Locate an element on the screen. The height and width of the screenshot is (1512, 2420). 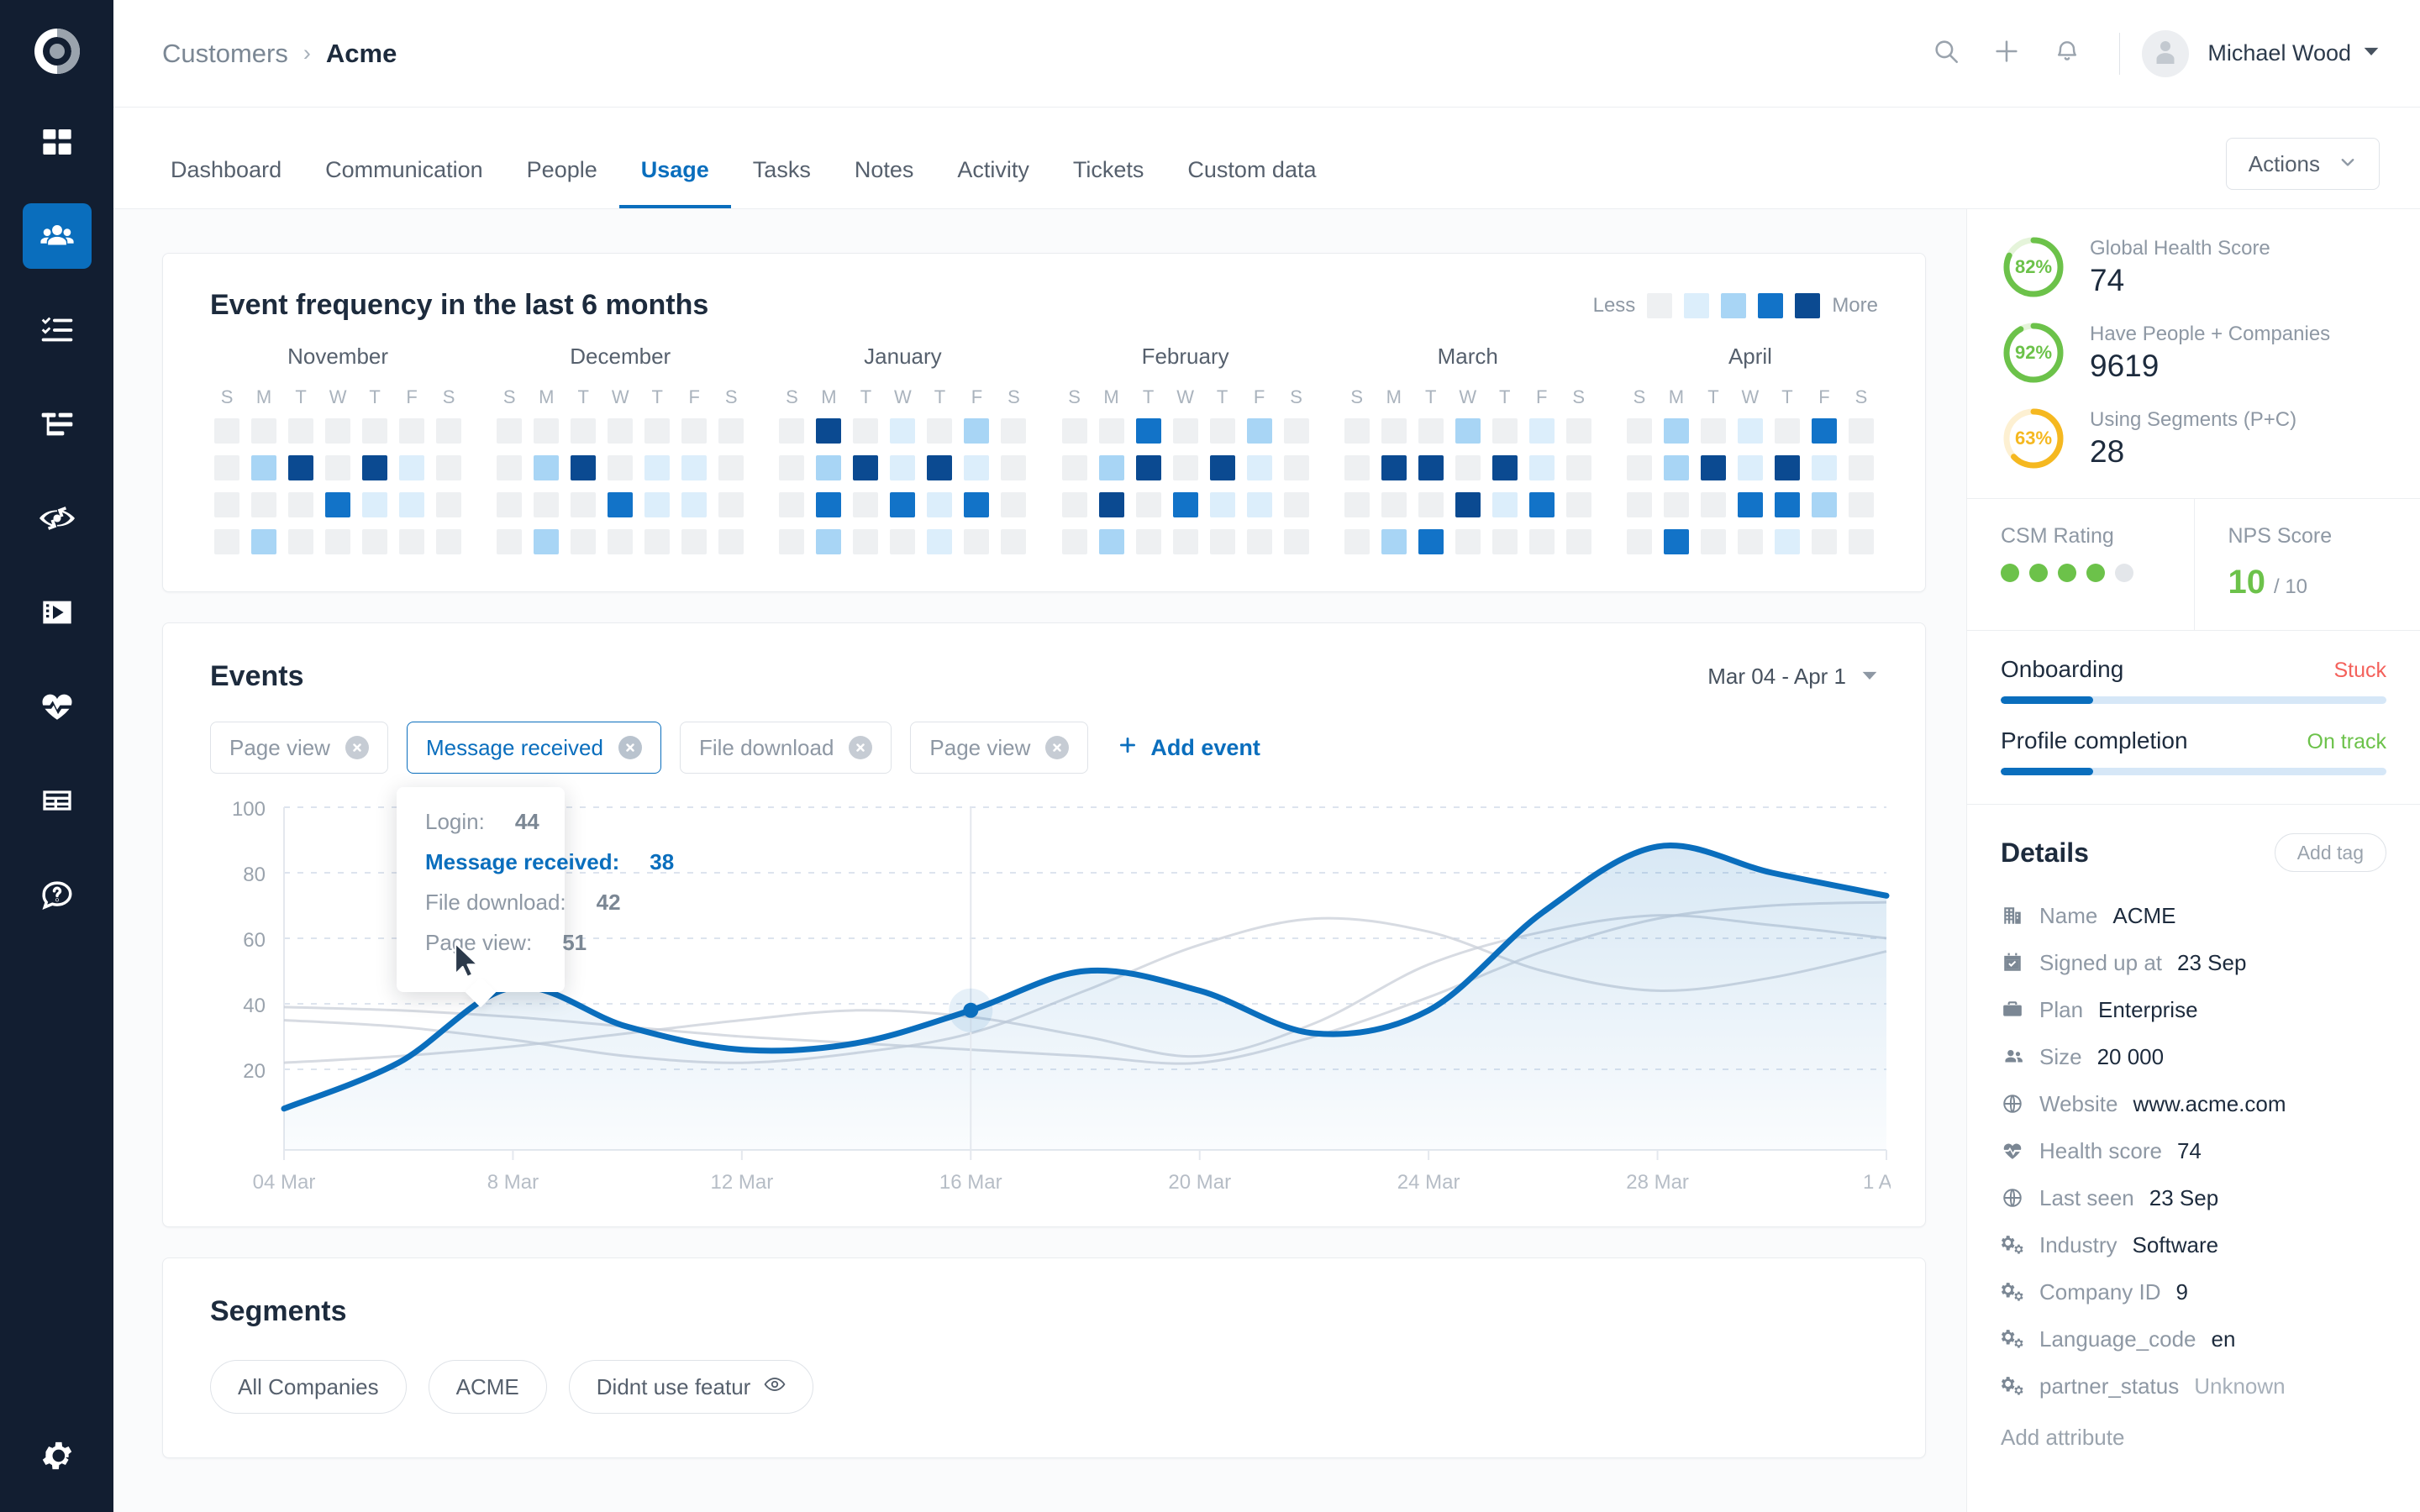
detail-row: Company ID 9 is located at coordinates (2193, 1291).